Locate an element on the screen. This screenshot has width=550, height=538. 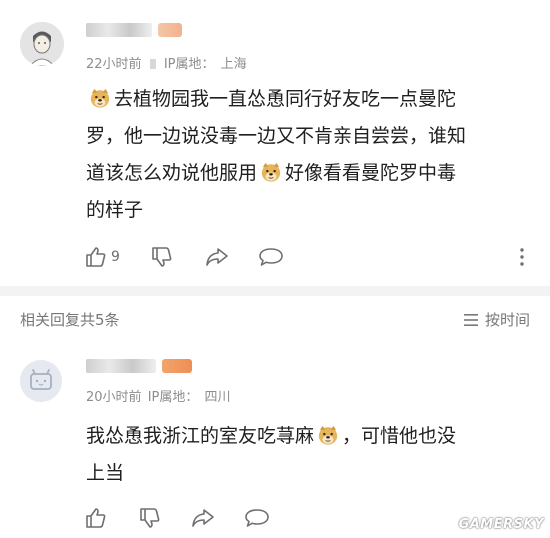
more-icon is located at coordinates (522, 257).